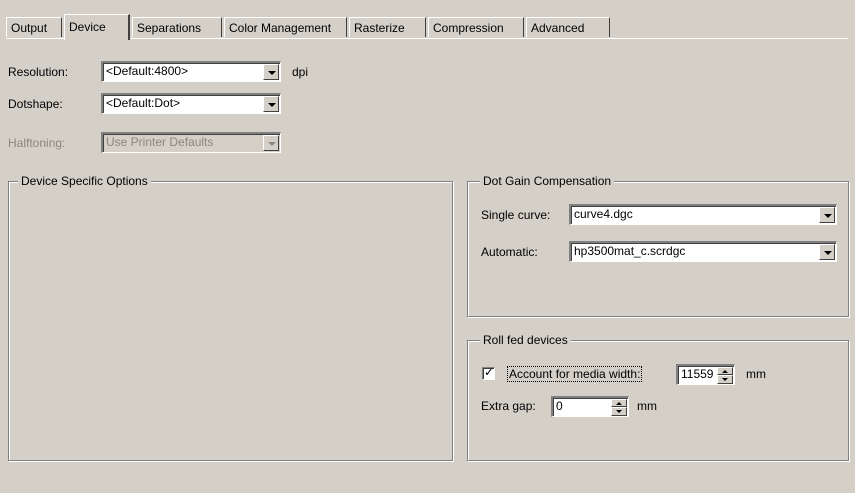  I want to click on single-curve-dropdown-button, so click(827, 215).